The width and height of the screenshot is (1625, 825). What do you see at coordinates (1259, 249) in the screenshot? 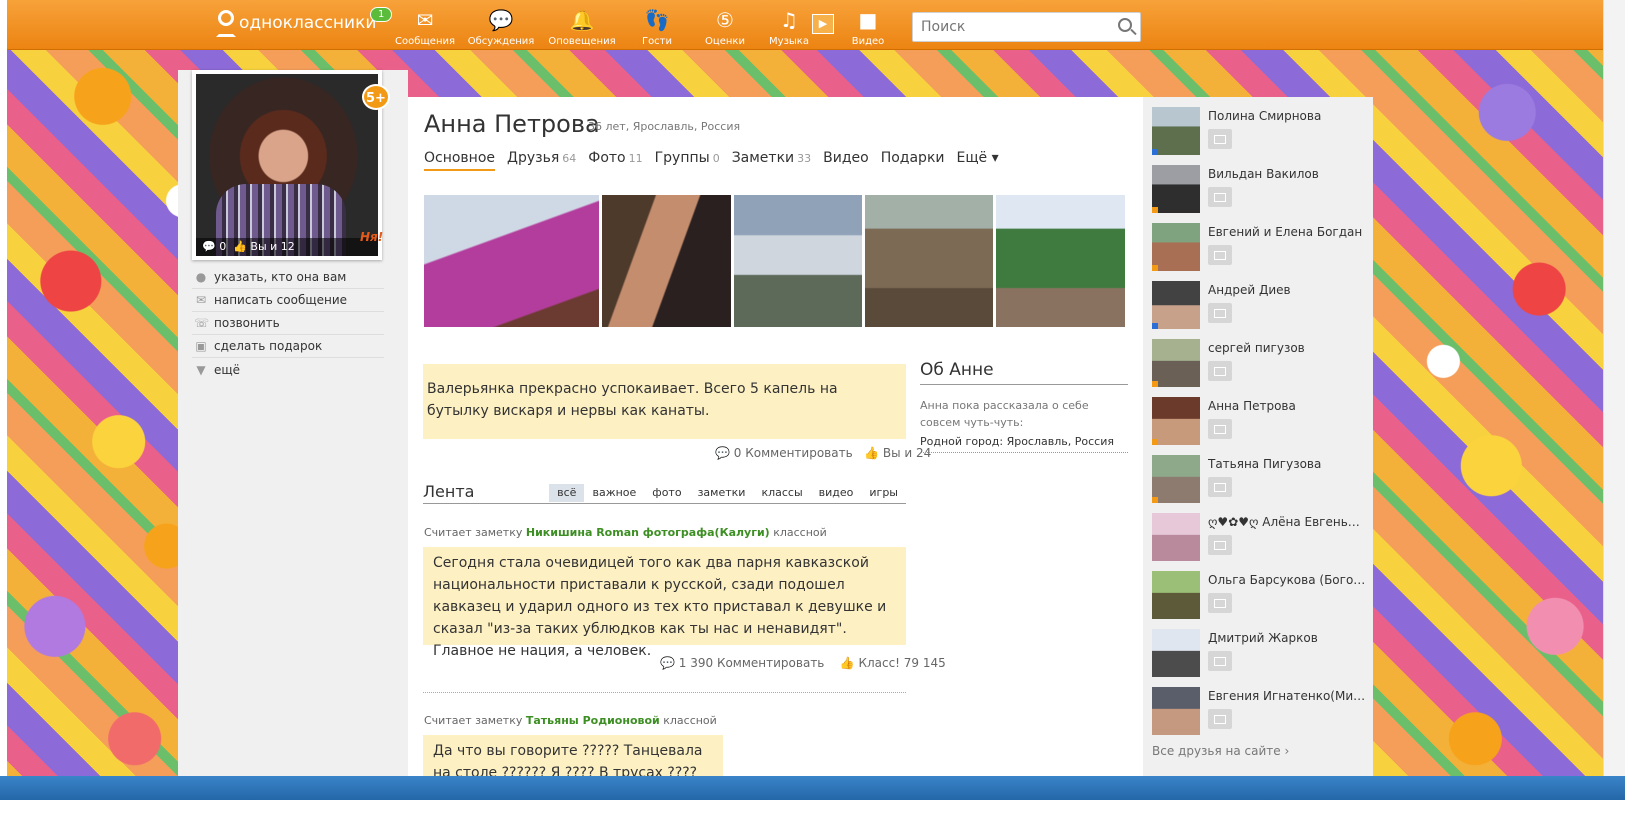
I see `friend-item: Евгений и Елена Богдан` at bounding box center [1259, 249].